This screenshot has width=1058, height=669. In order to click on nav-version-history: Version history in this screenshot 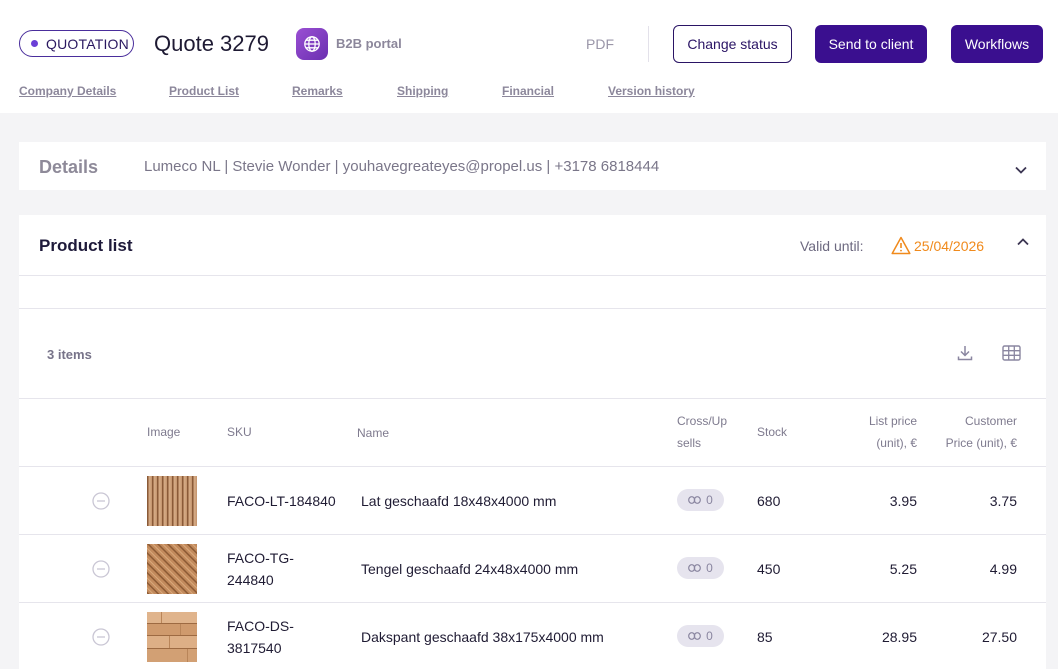, I will do `click(651, 91)`.